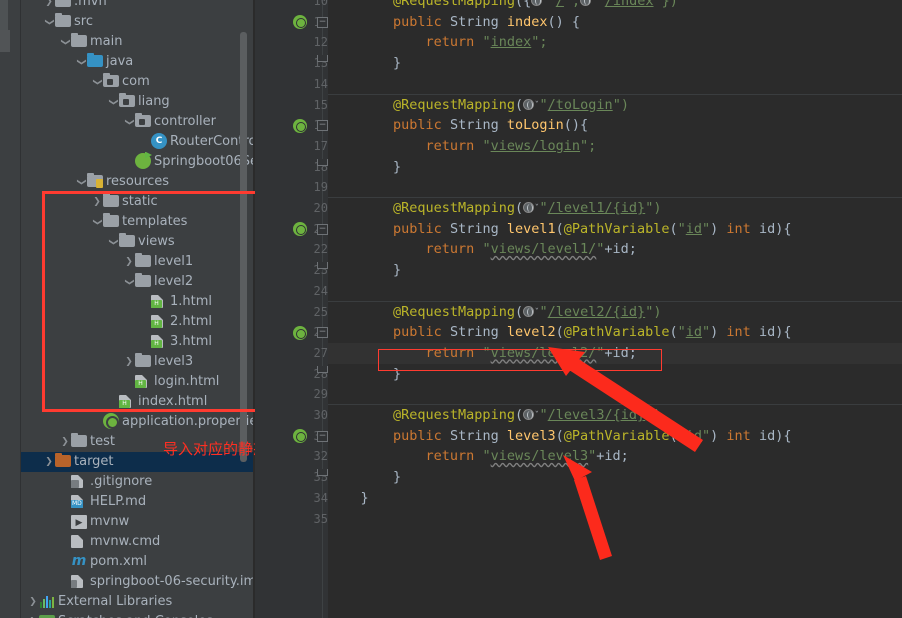 This screenshot has height=618, width=902. I want to click on tree-item-resources: ❯ resources, so click(137, 182).